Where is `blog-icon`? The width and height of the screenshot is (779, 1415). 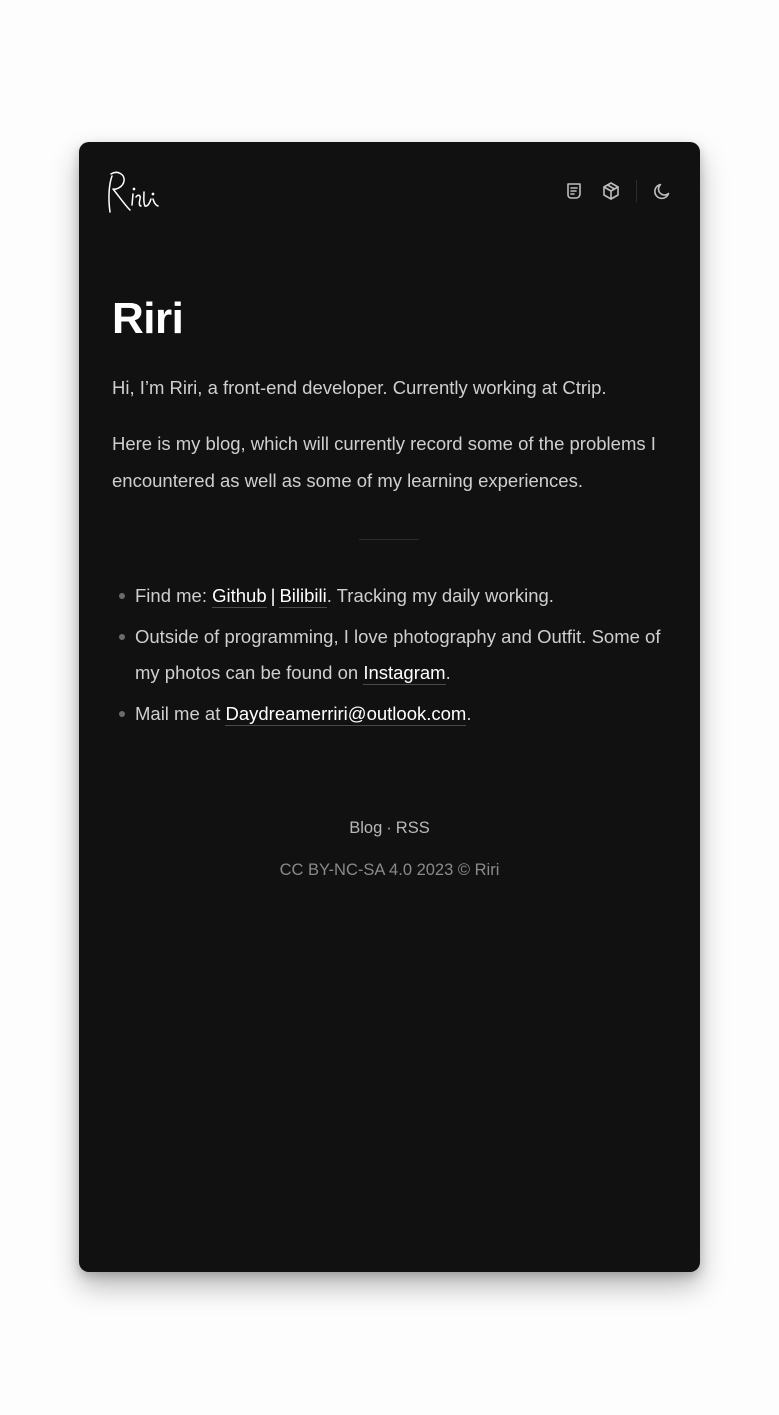
blog-icon is located at coordinates (574, 191).